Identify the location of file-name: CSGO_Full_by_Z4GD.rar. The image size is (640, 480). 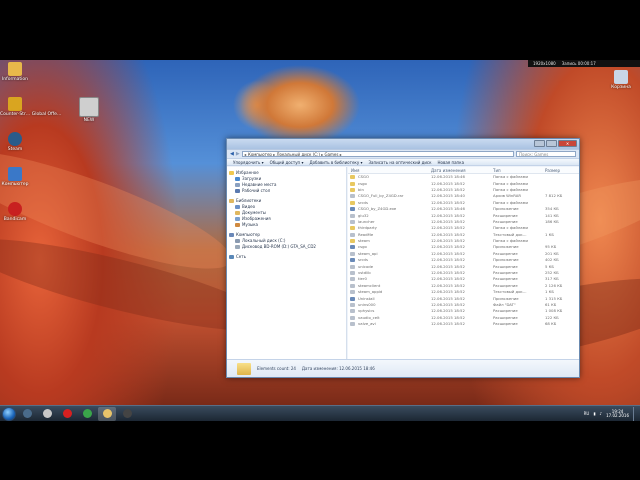
(381, 196).